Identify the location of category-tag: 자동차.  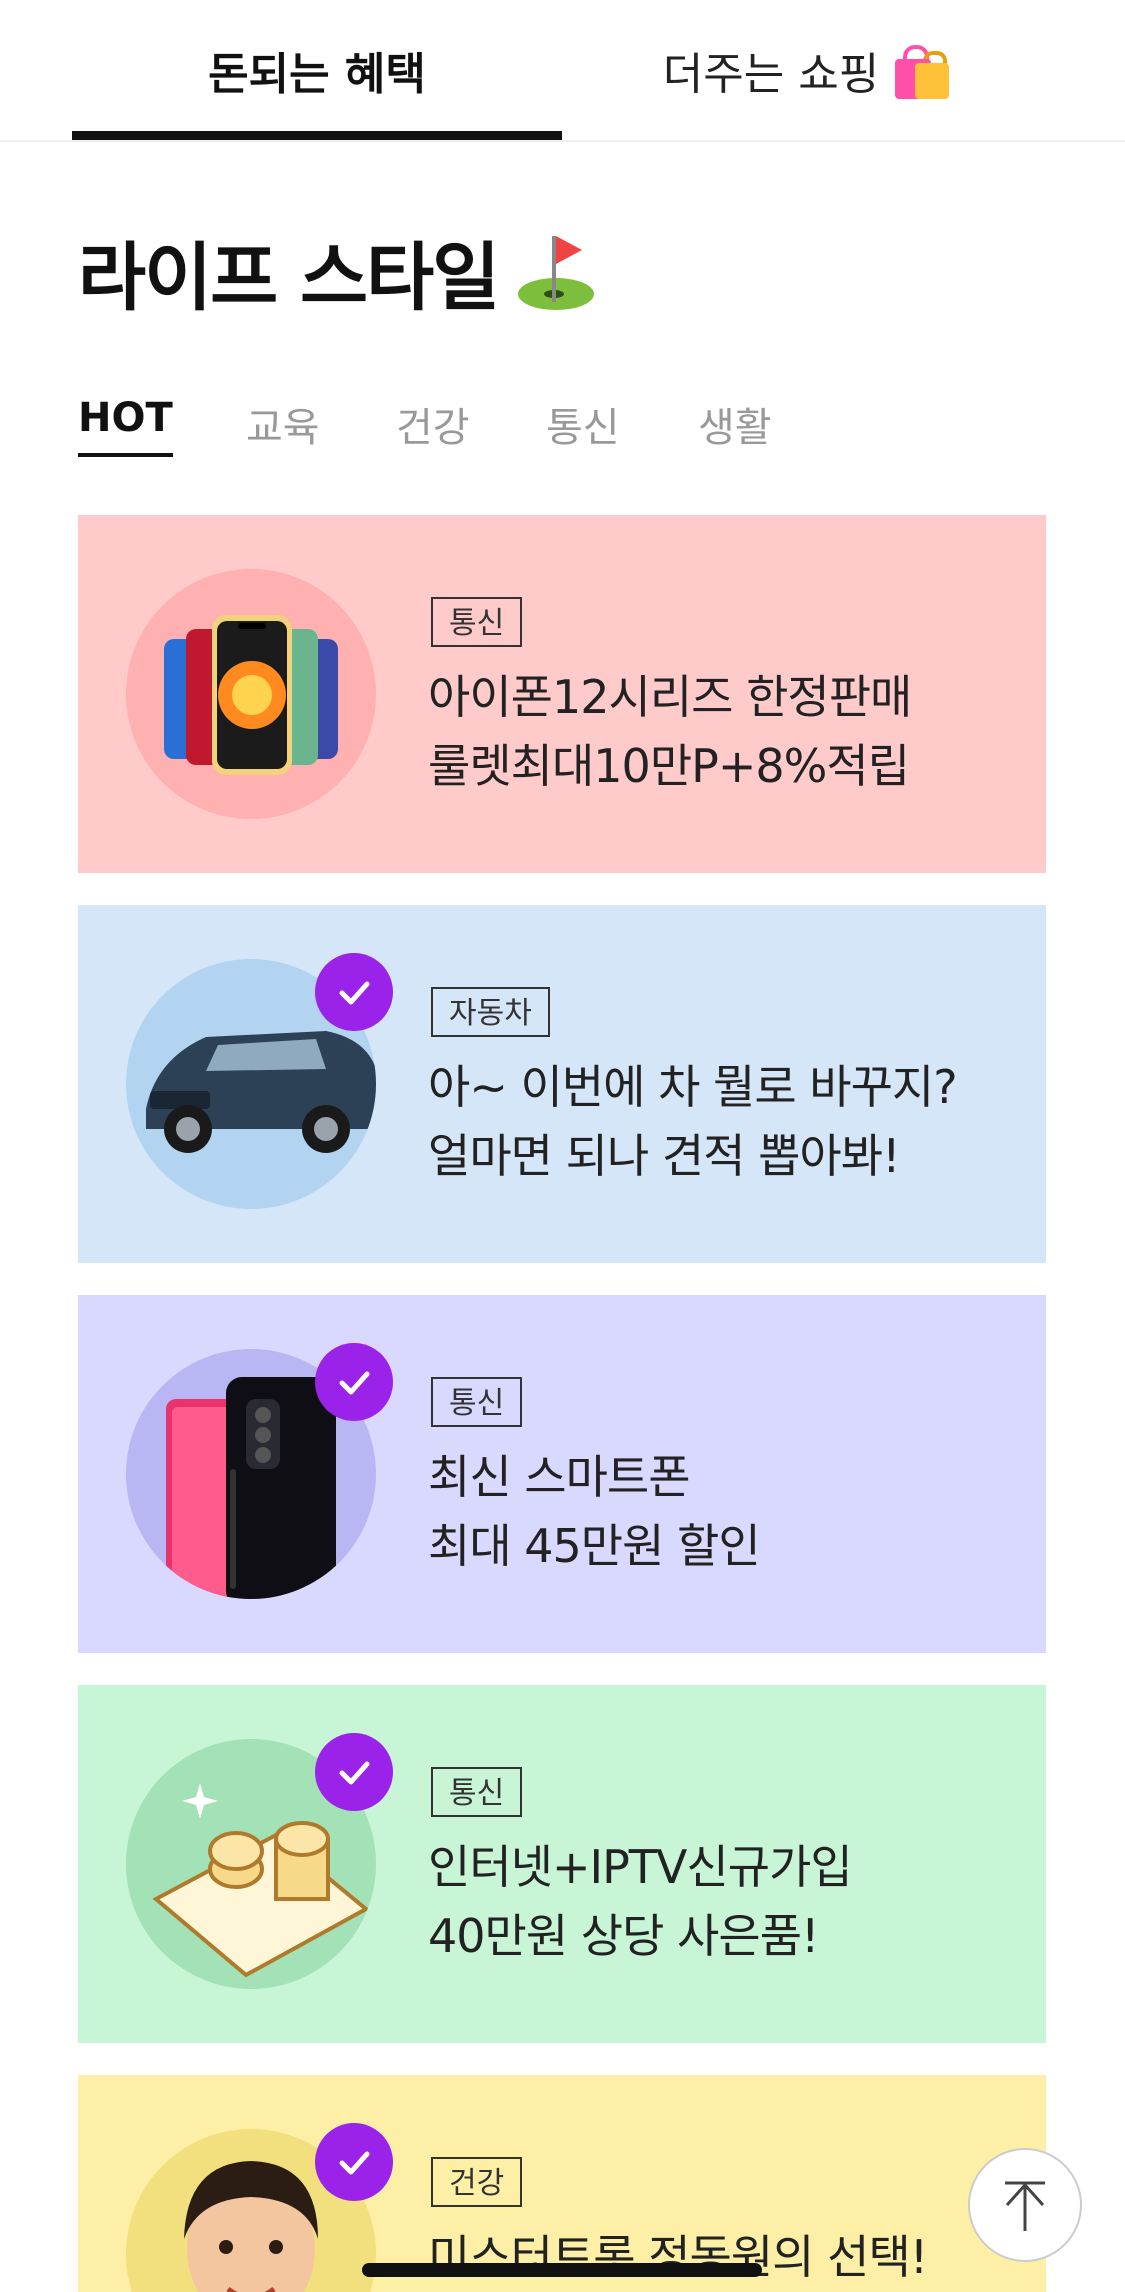
(490, 1012).